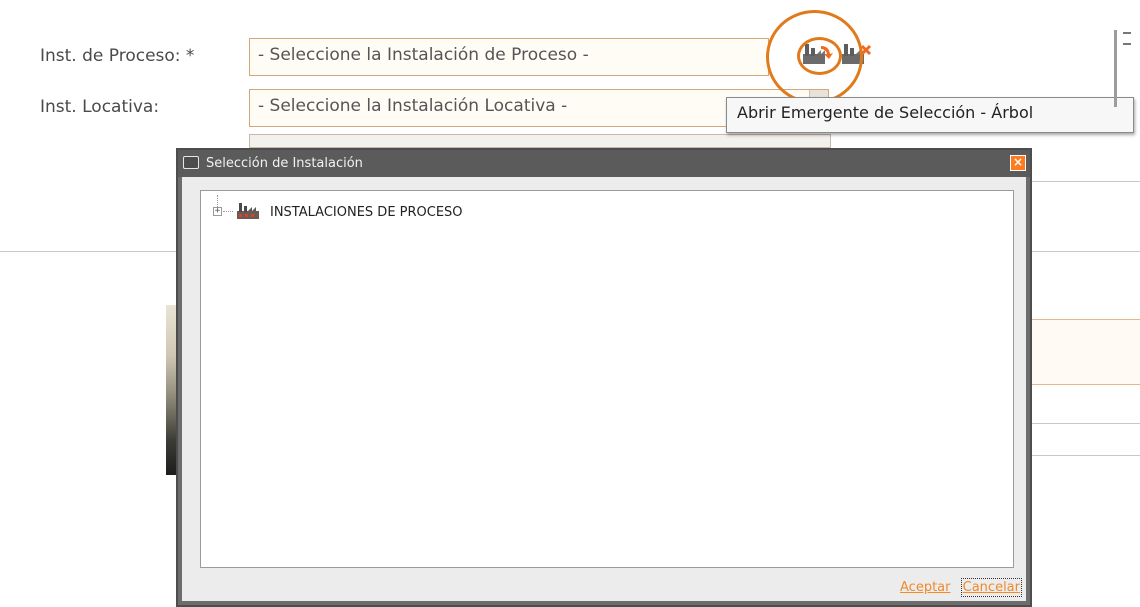  What do you see at coordinates (540, 141) in the screenshot?
I see `hidden-select-field` at bounding box center [540, 141].